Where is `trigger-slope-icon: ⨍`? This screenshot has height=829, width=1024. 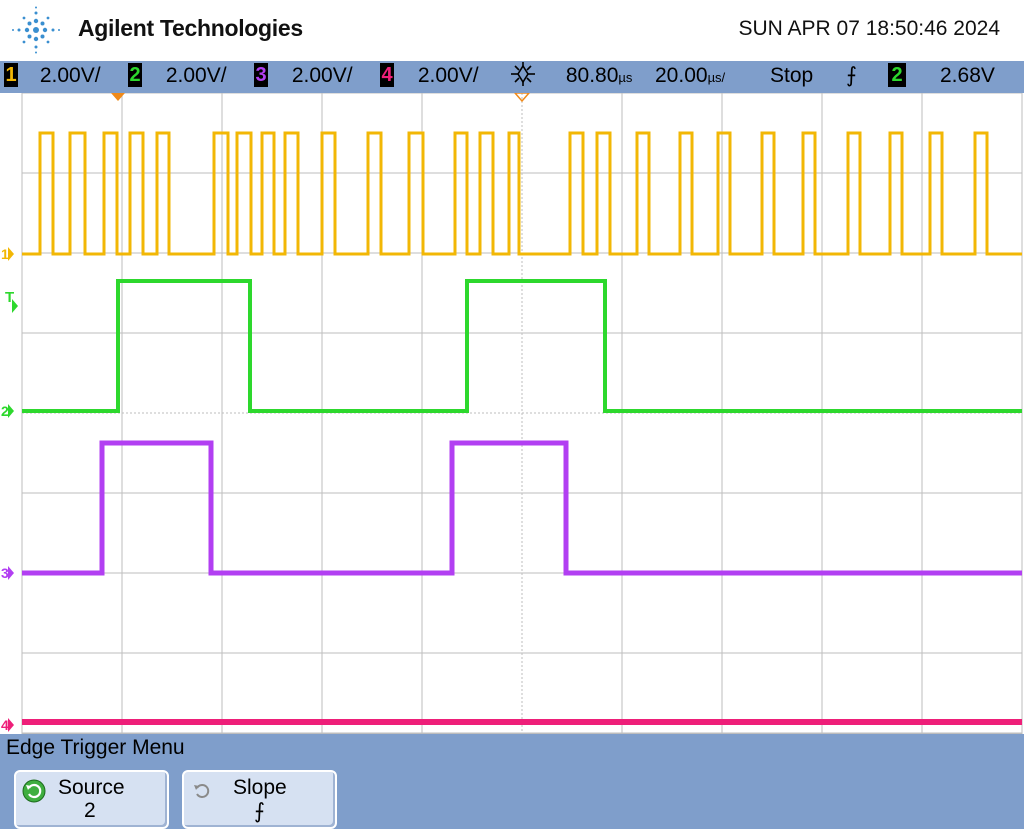
trigger-slope-icon: ⨍ is located at coordinates (851, 75).